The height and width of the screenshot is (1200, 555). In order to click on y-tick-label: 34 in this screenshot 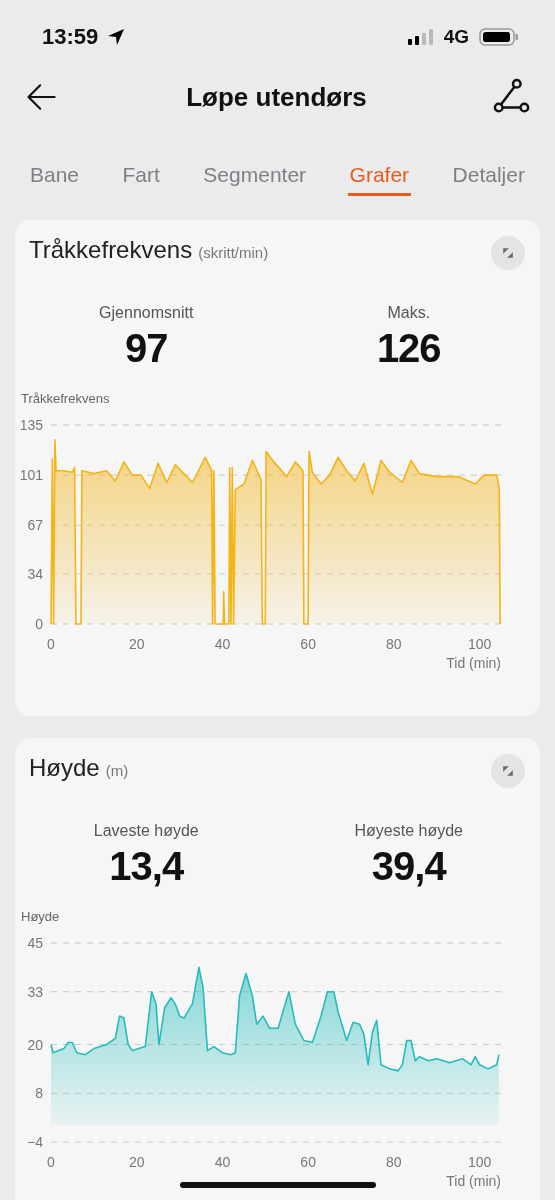, I will do `click(35, 573)`.